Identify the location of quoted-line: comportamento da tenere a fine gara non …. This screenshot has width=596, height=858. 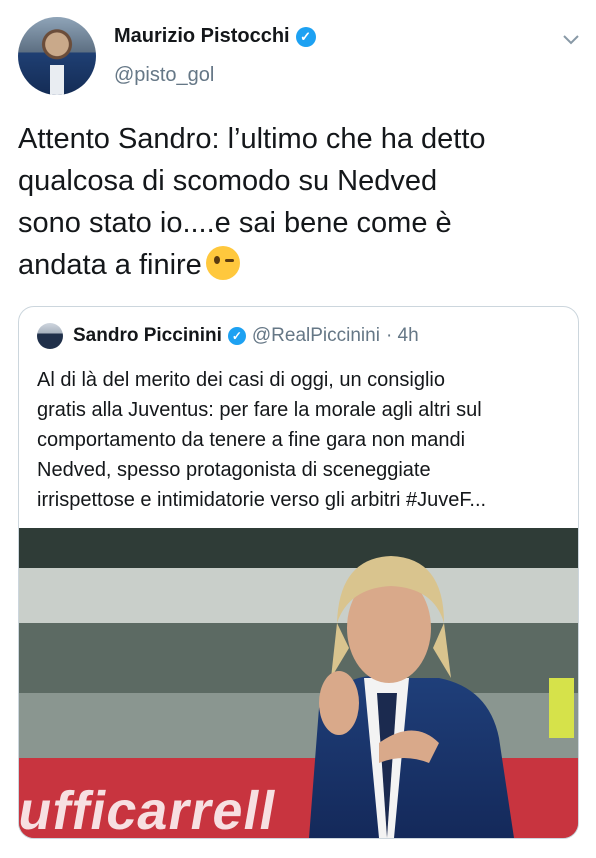
(251, 440).